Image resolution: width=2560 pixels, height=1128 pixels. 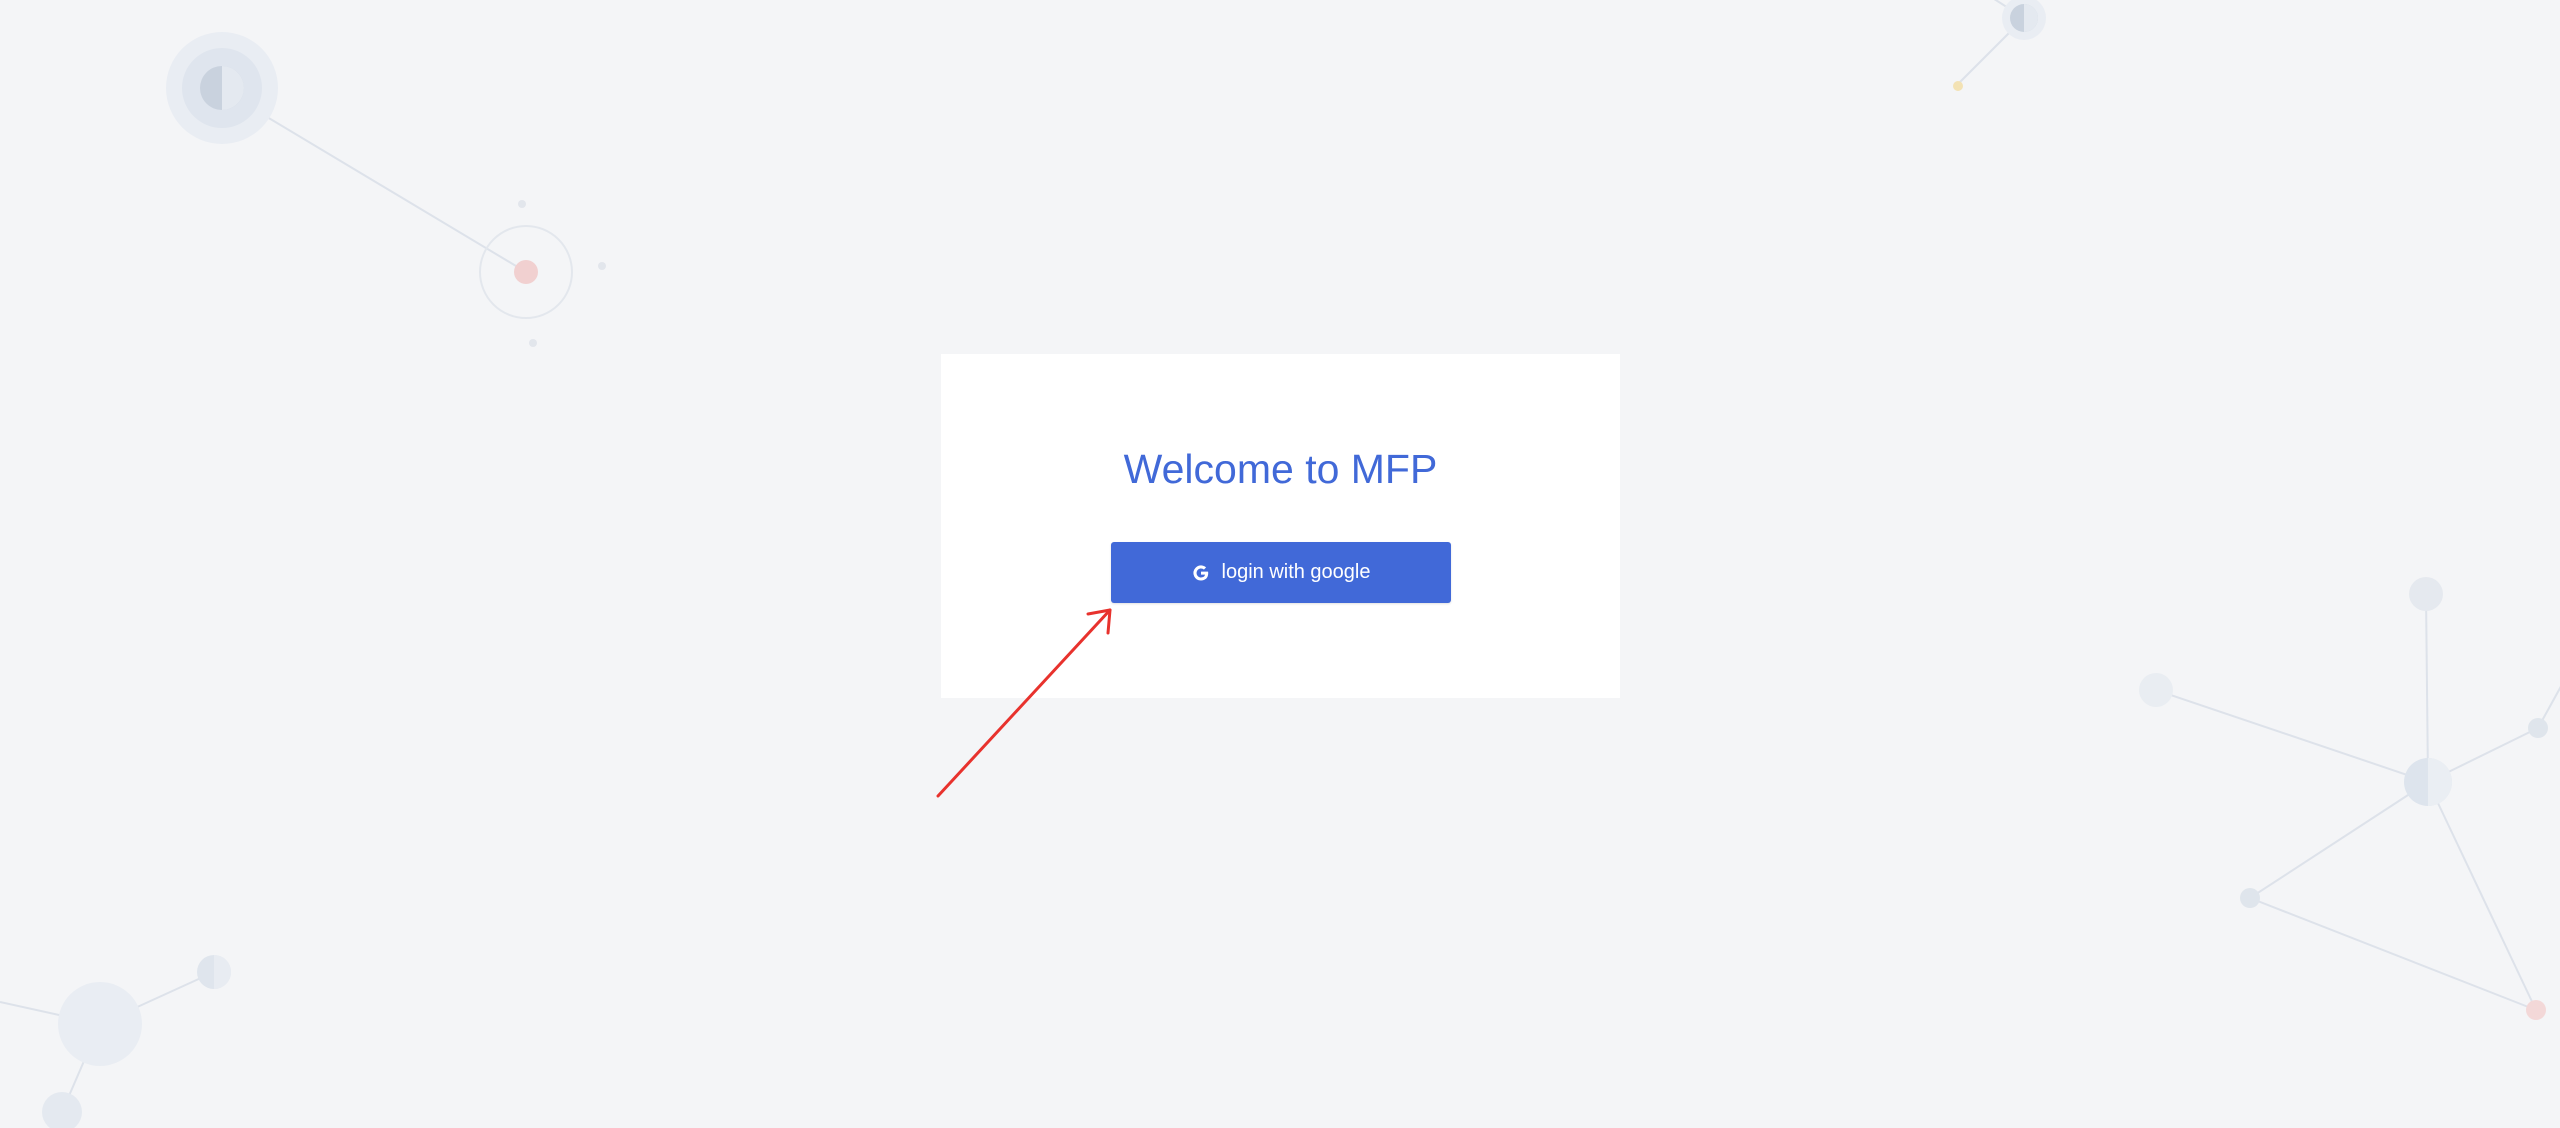 I want to click on decoration-cluster-right, so click(x=2349, y=798).